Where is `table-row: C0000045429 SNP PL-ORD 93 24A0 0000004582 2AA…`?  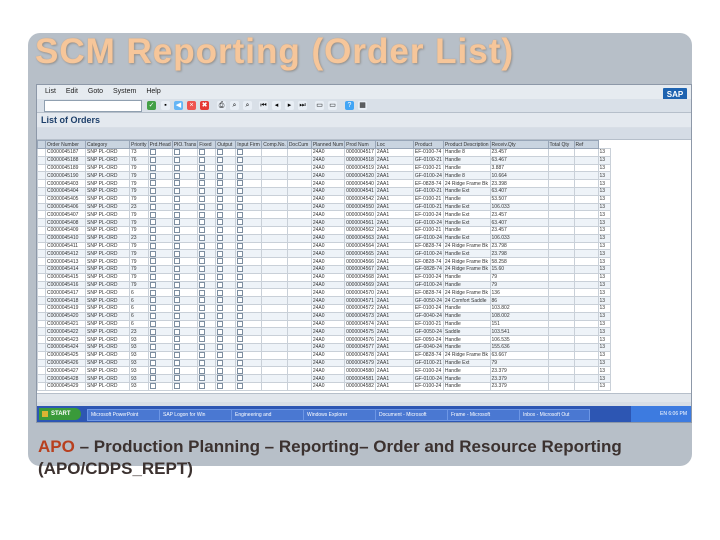 table-row: C0000045429 SNP PL-ORD 93 24A0 0000004582 2AA… is located at coordinates (324, 386).